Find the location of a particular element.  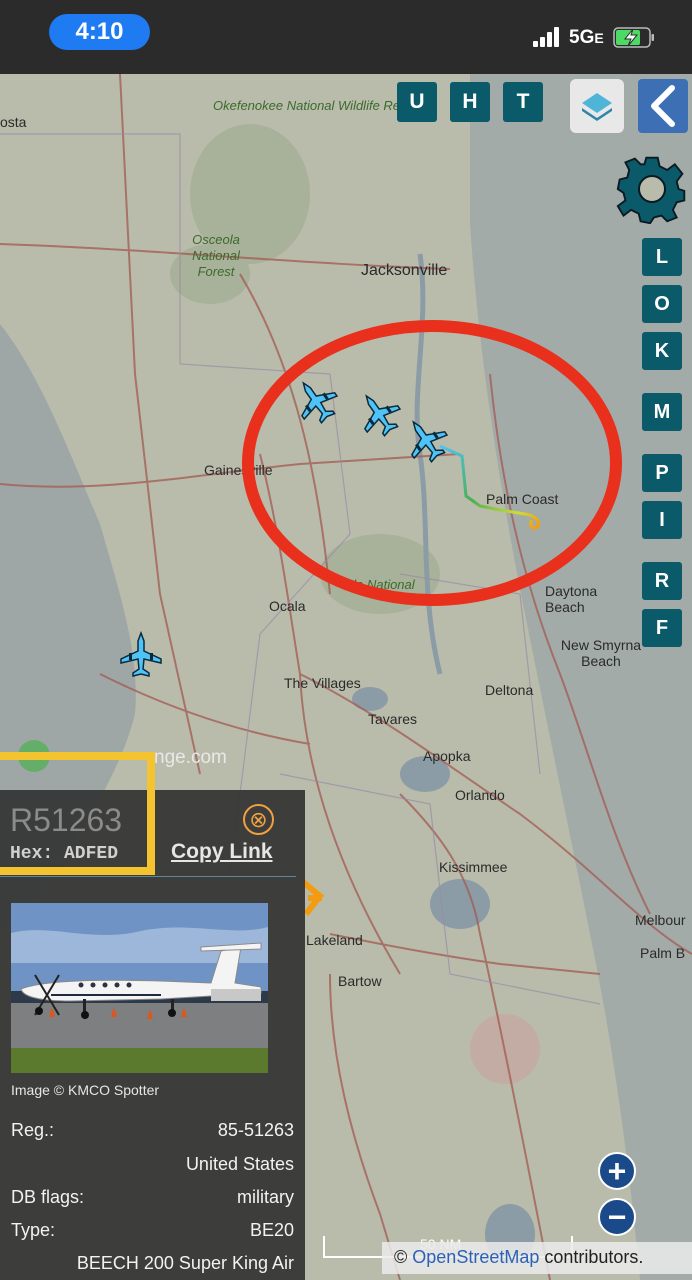

map-attribution: © OpenStreetMap contributors. is located at coordinates (537, 1258).